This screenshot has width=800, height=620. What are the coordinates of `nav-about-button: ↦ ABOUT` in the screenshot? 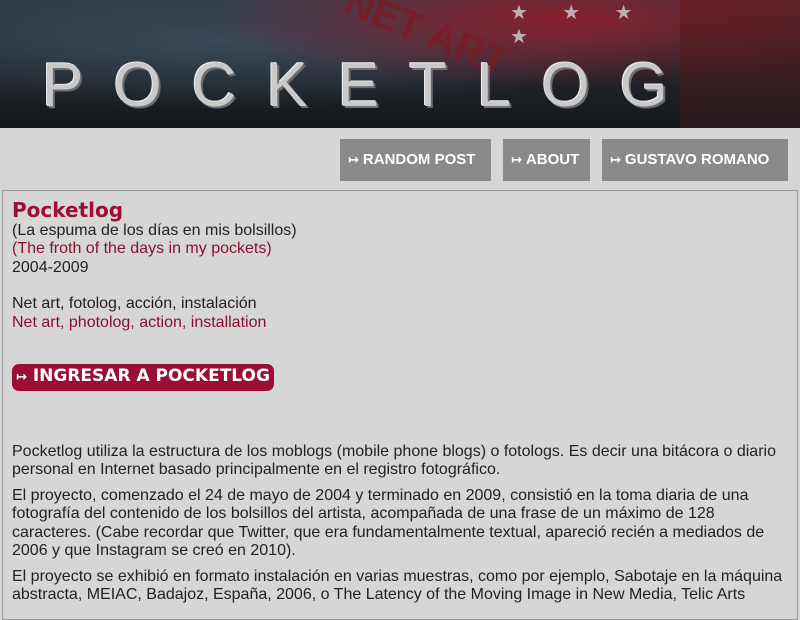 It's located at (546, 160).